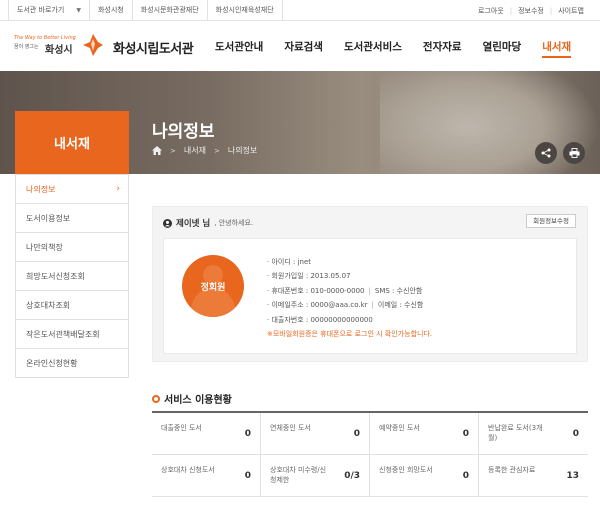 Image resolution: width=600 pixels, height=506 pixels. I want to click on sms-status: SMS : 수신안함, so click(398, 290).